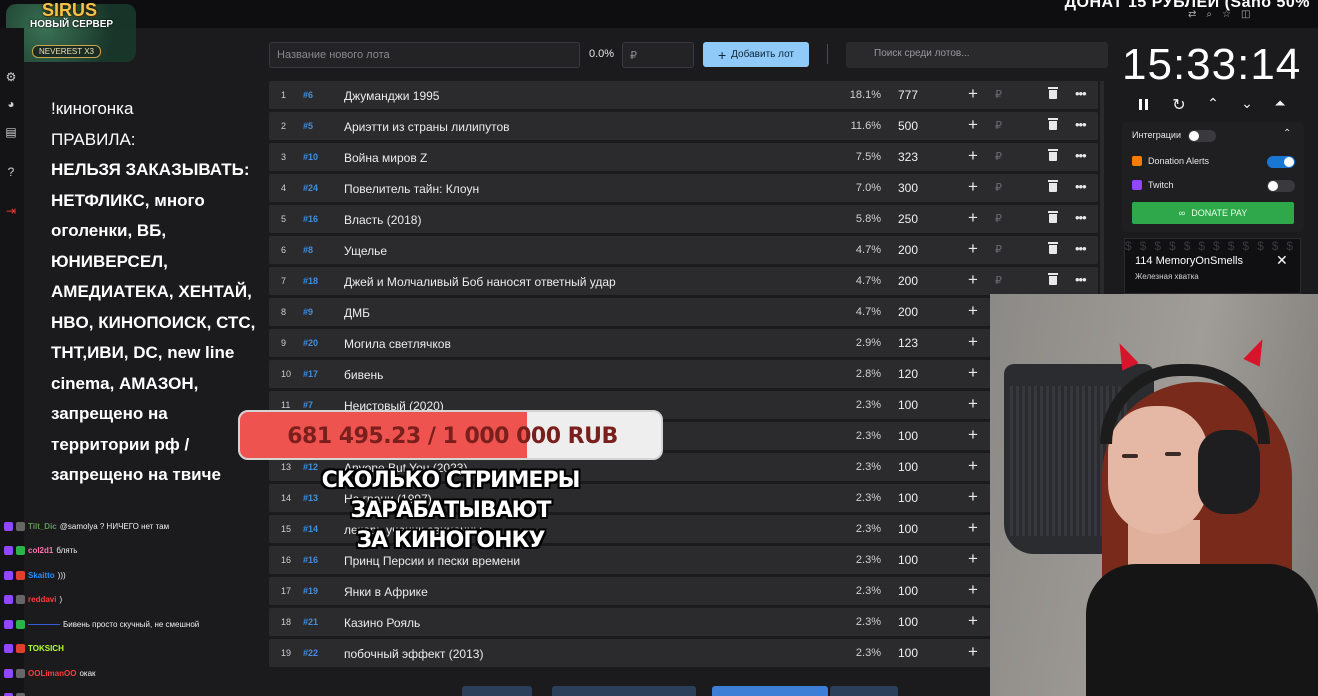  I want to click on chat-username: OOLimanOO, so click(52, 673).